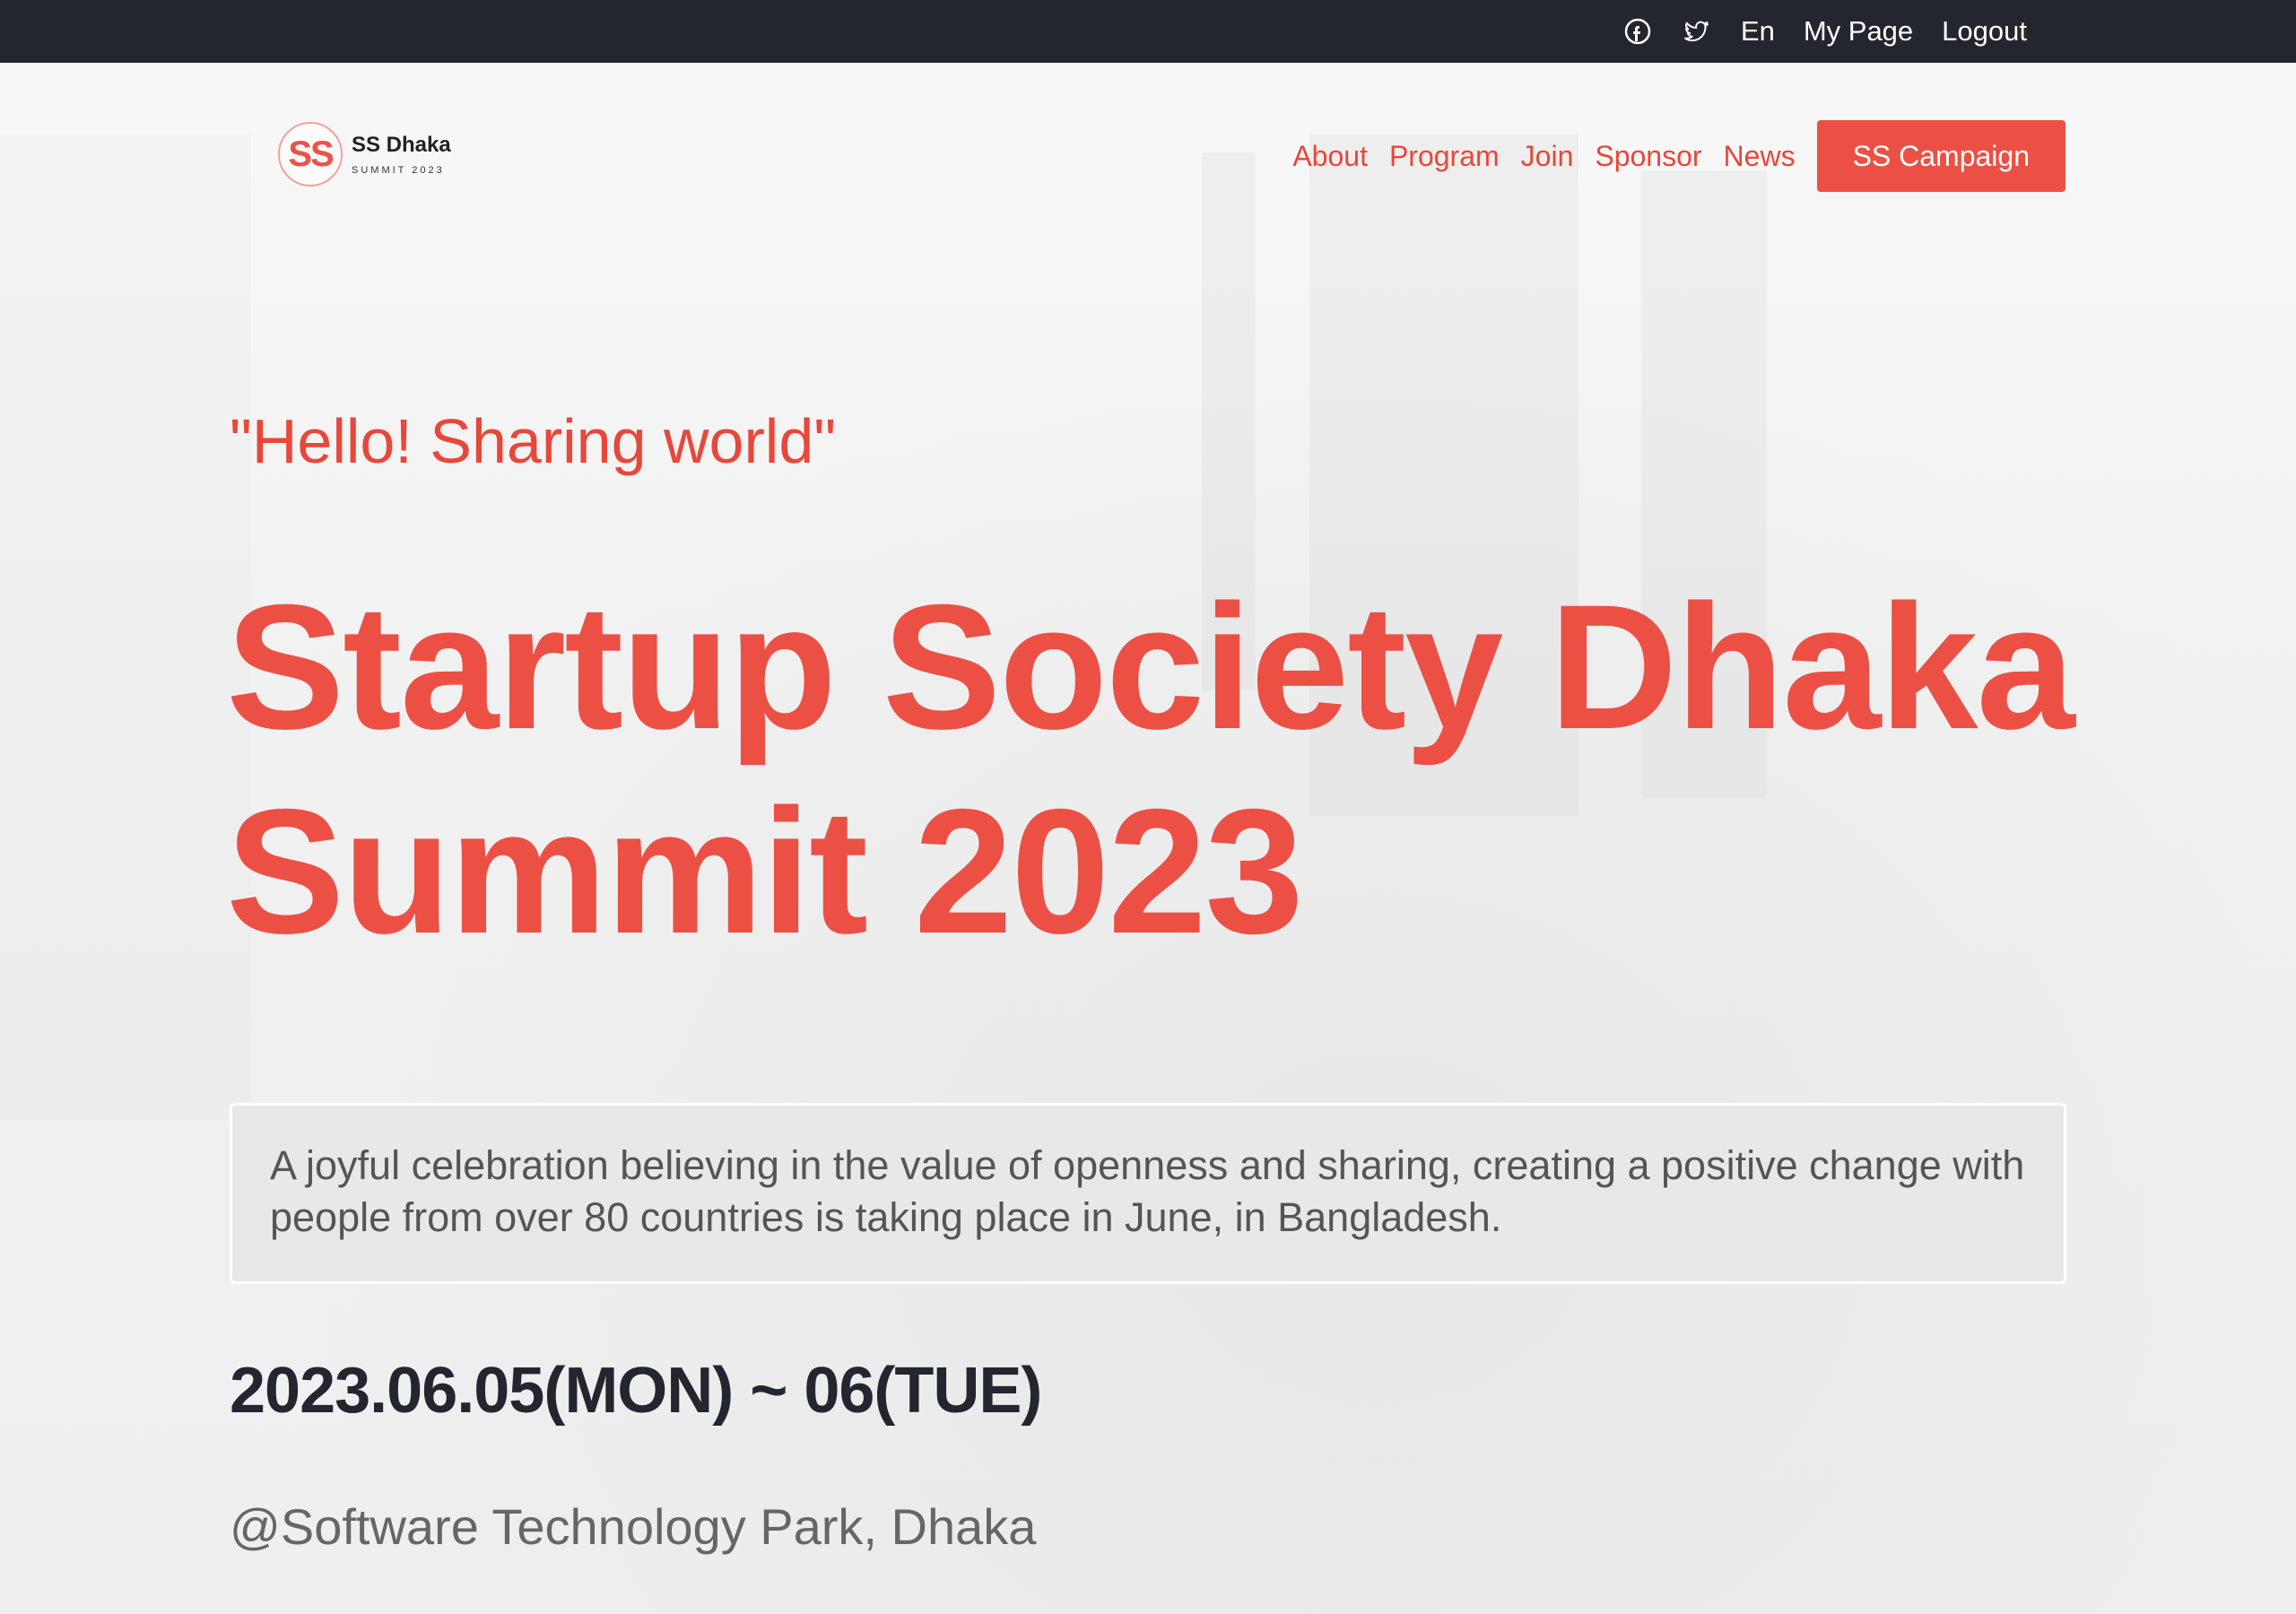  I want to click on nav-item-about: About, so click(1330, 156).